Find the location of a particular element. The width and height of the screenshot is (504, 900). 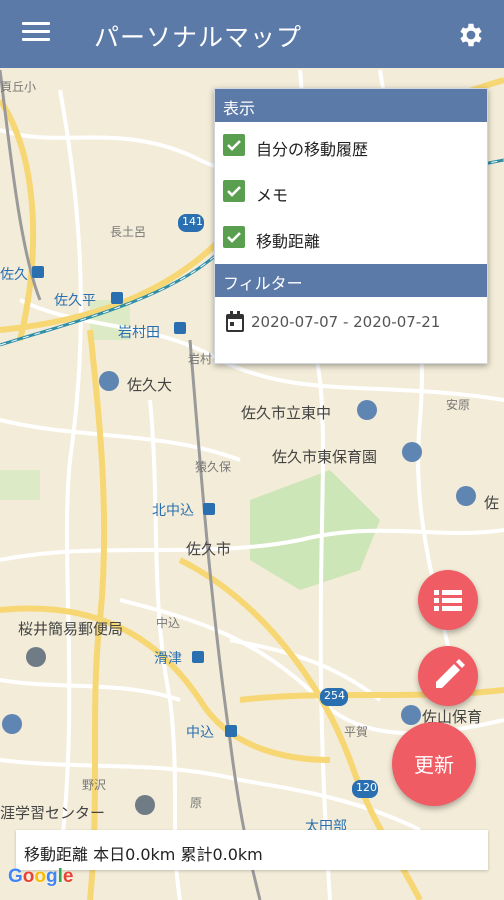

update-button: 更新 is located at coordinates (434, 764).